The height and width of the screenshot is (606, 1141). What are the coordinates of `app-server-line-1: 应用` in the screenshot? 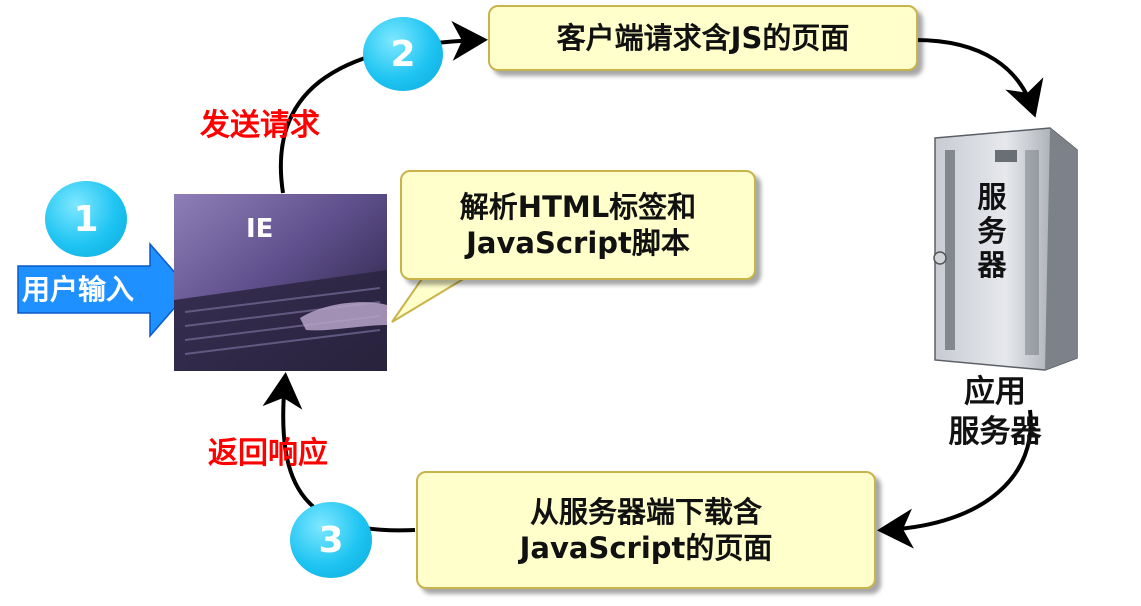 It's located at (995, 392).